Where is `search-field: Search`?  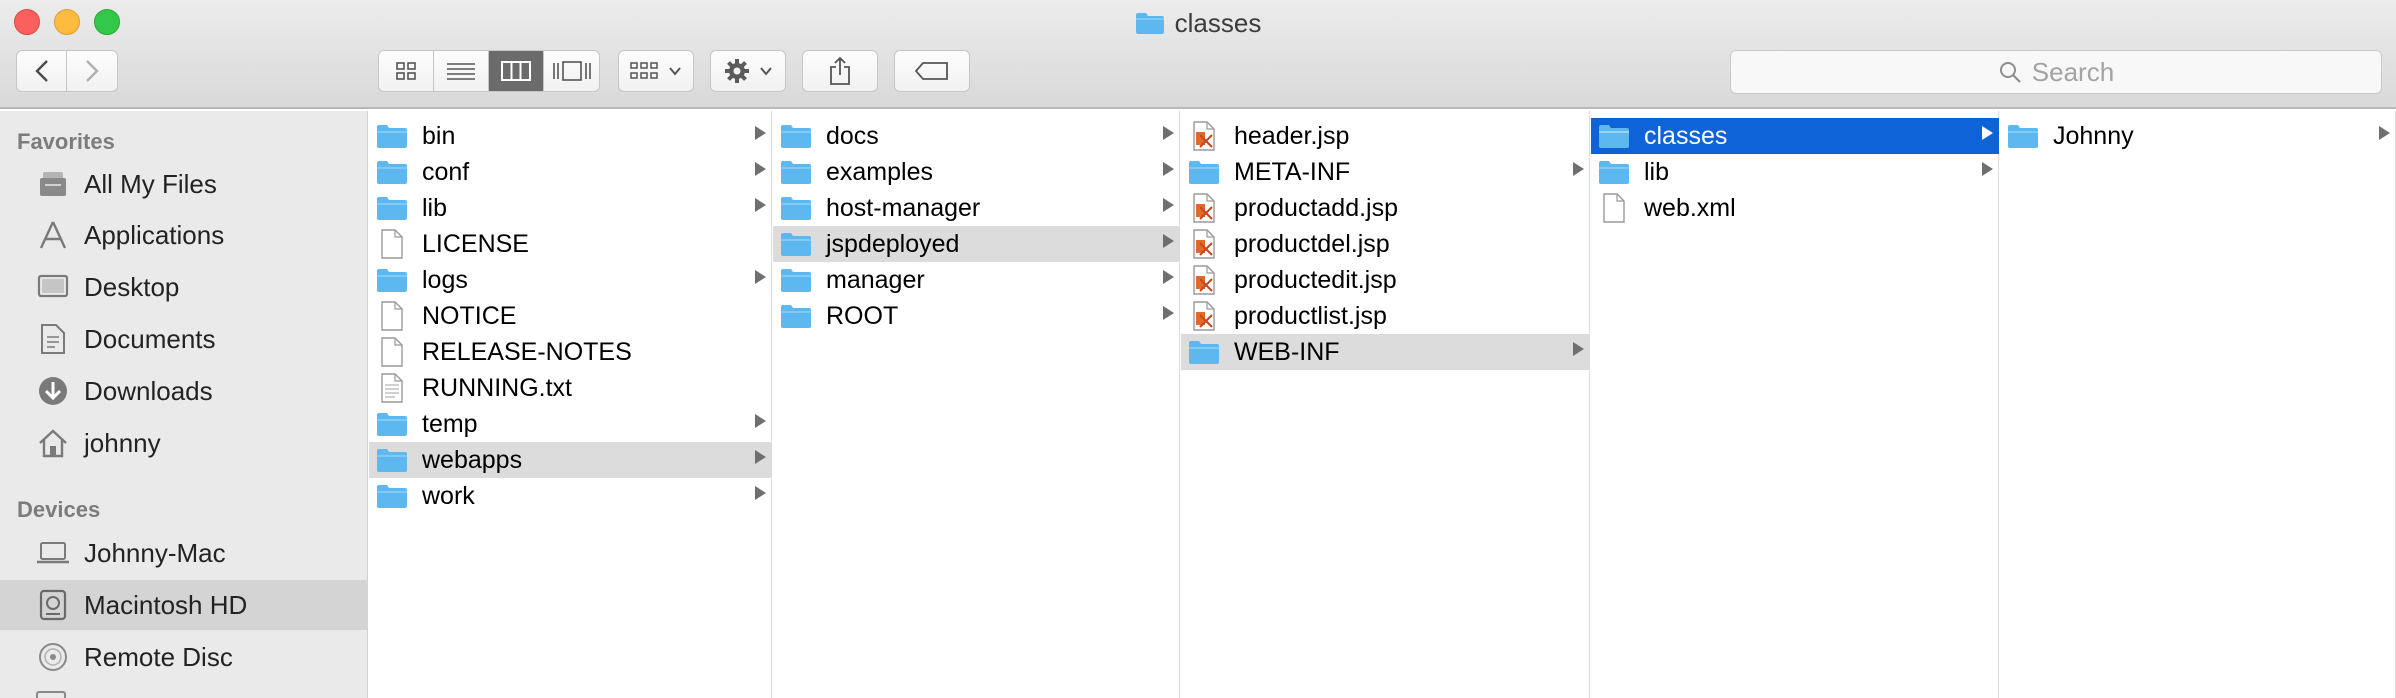 search-field: Search is located at coordinates (2056, 72).